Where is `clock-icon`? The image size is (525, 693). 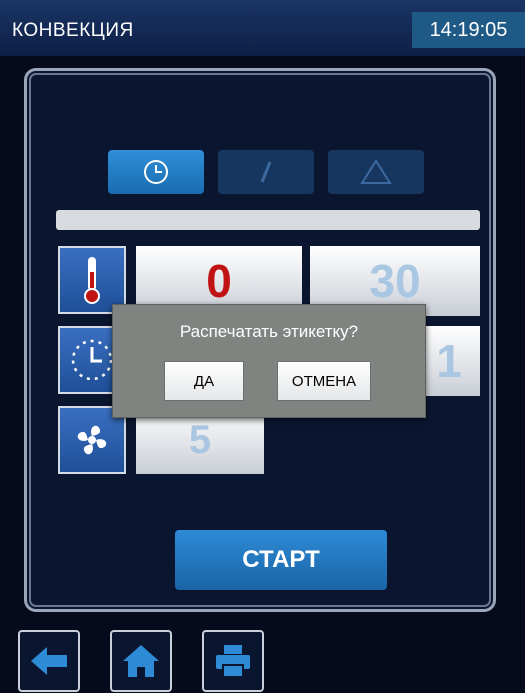 clock-icon is located at coordinates (156, 172).